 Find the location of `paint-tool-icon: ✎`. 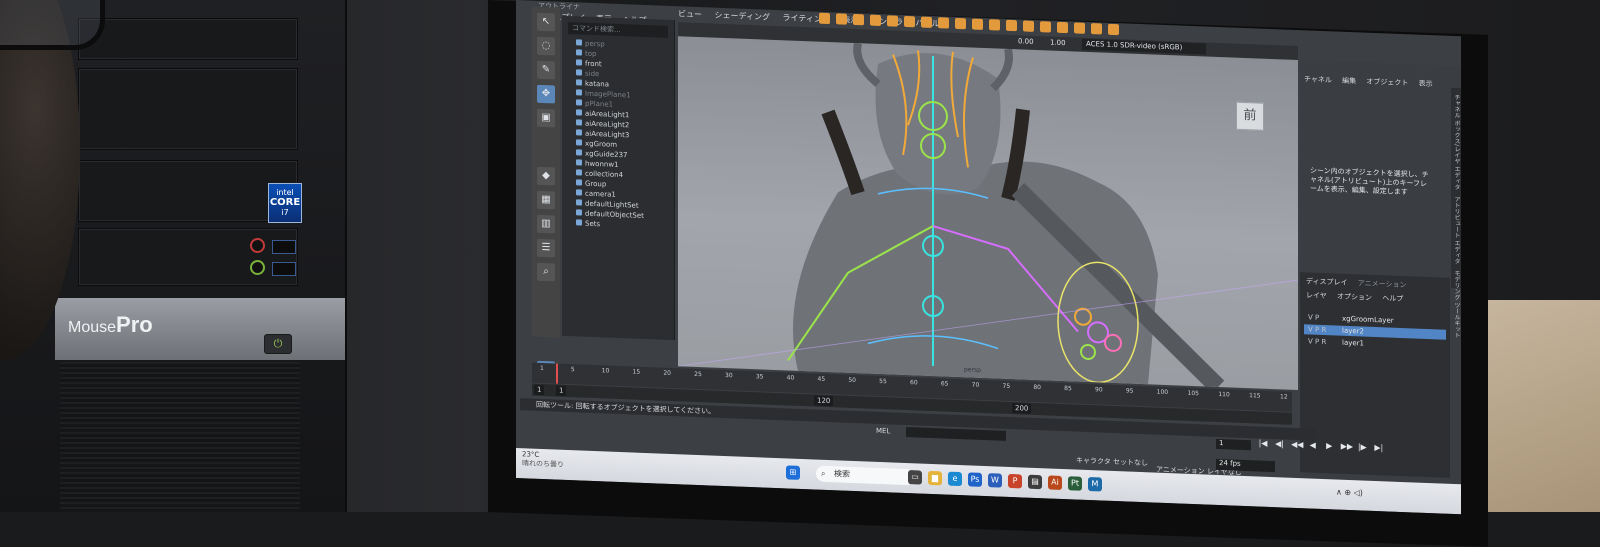

paint-tool-icon: ✎ is located at coordinates (546, 70).